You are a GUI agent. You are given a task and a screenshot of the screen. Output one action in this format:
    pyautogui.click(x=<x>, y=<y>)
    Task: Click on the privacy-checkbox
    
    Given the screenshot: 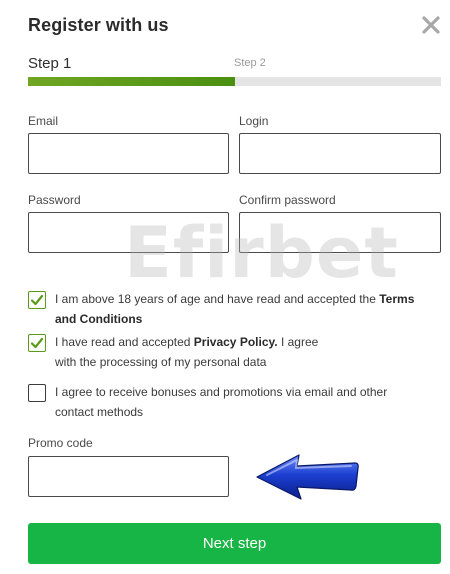 What is the action you would take?
    pyautogui.click(x=37, y=343)
    